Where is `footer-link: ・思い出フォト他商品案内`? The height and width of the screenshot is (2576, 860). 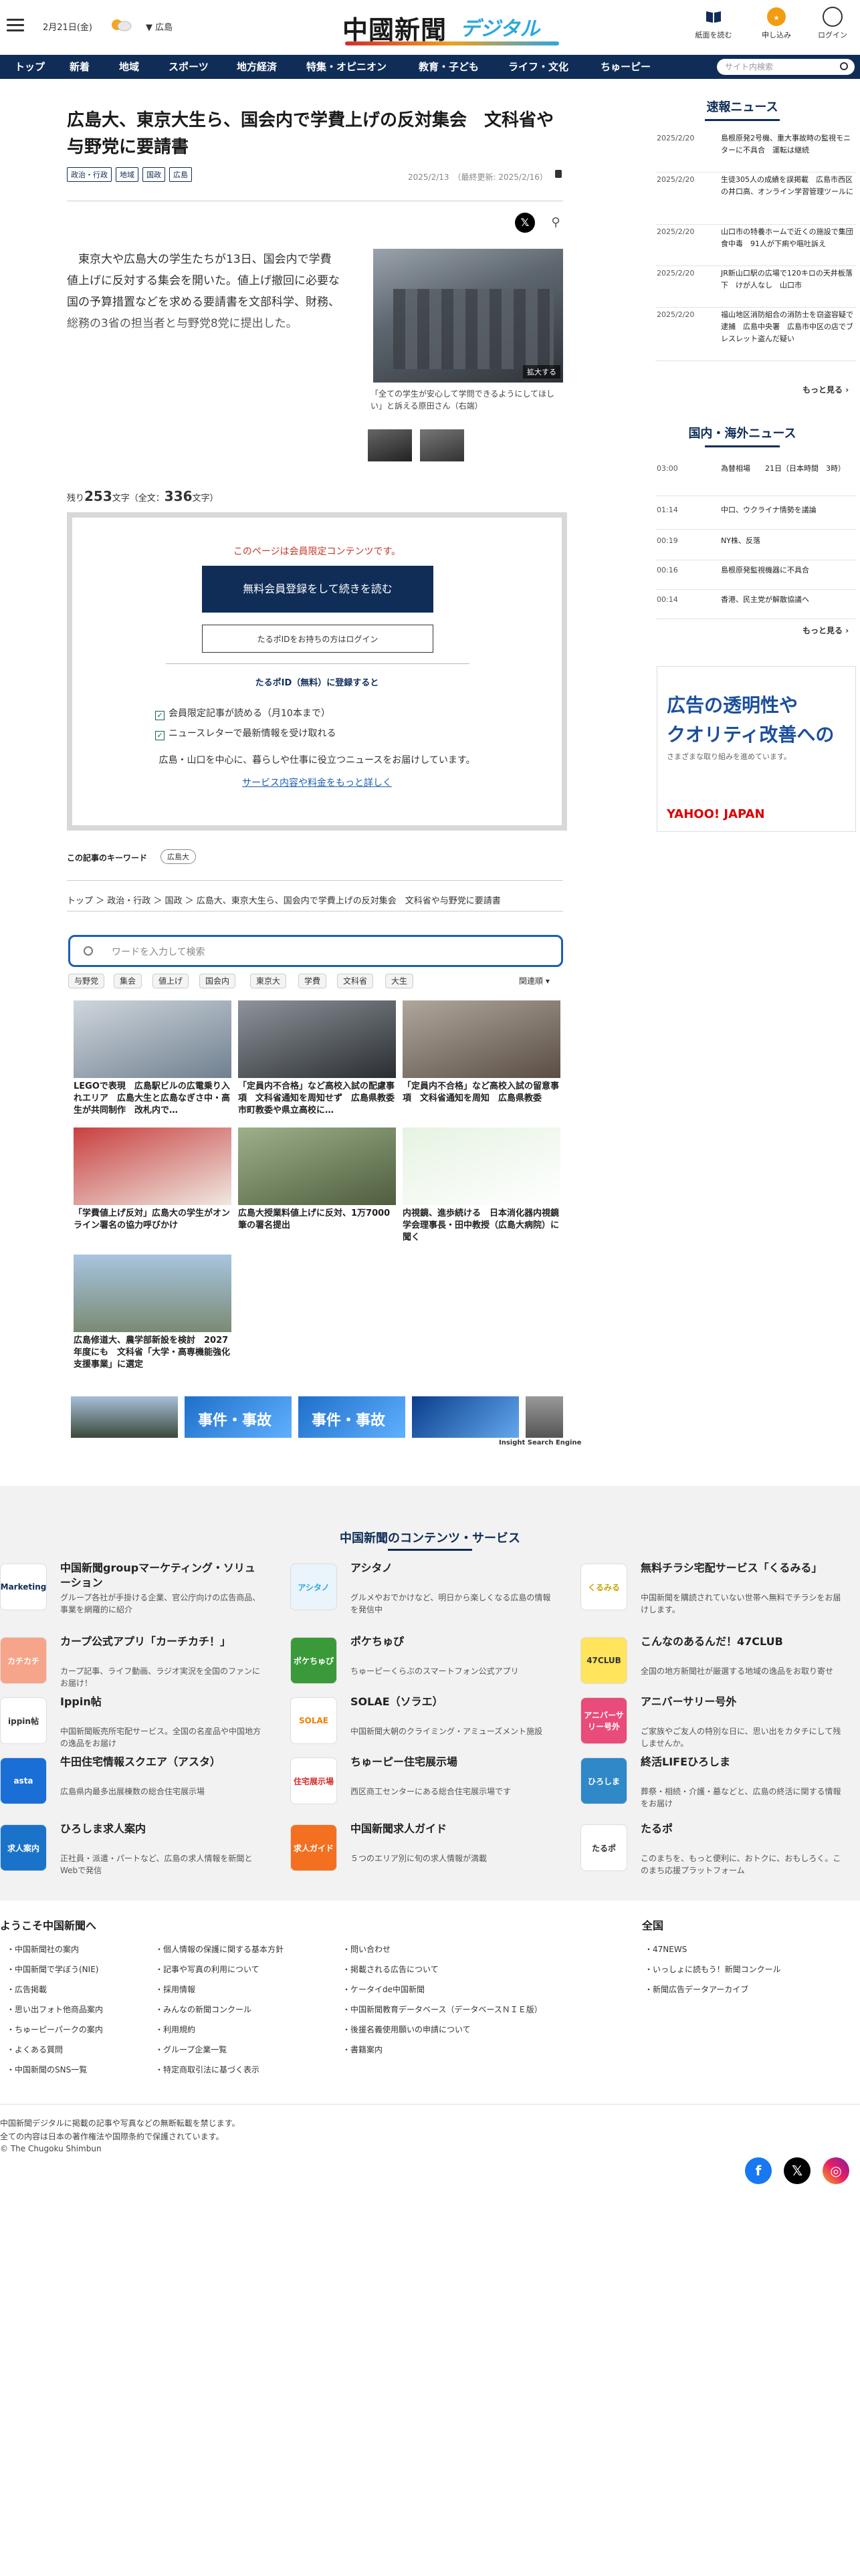
footer-link: ・思い出フォト他商品案内 is located at coordinates (55, 2010).